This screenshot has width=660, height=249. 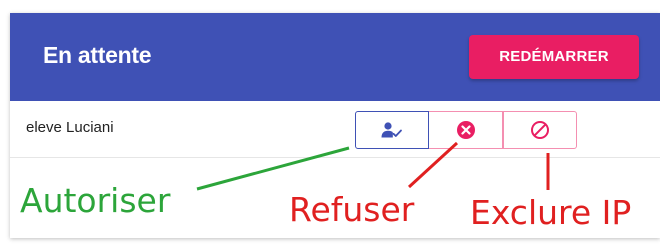 What do you see at coordinates (95, 200) in the screenshot?
I see `annotation-authorize: Autoriser` at bounding box center [95, 200].